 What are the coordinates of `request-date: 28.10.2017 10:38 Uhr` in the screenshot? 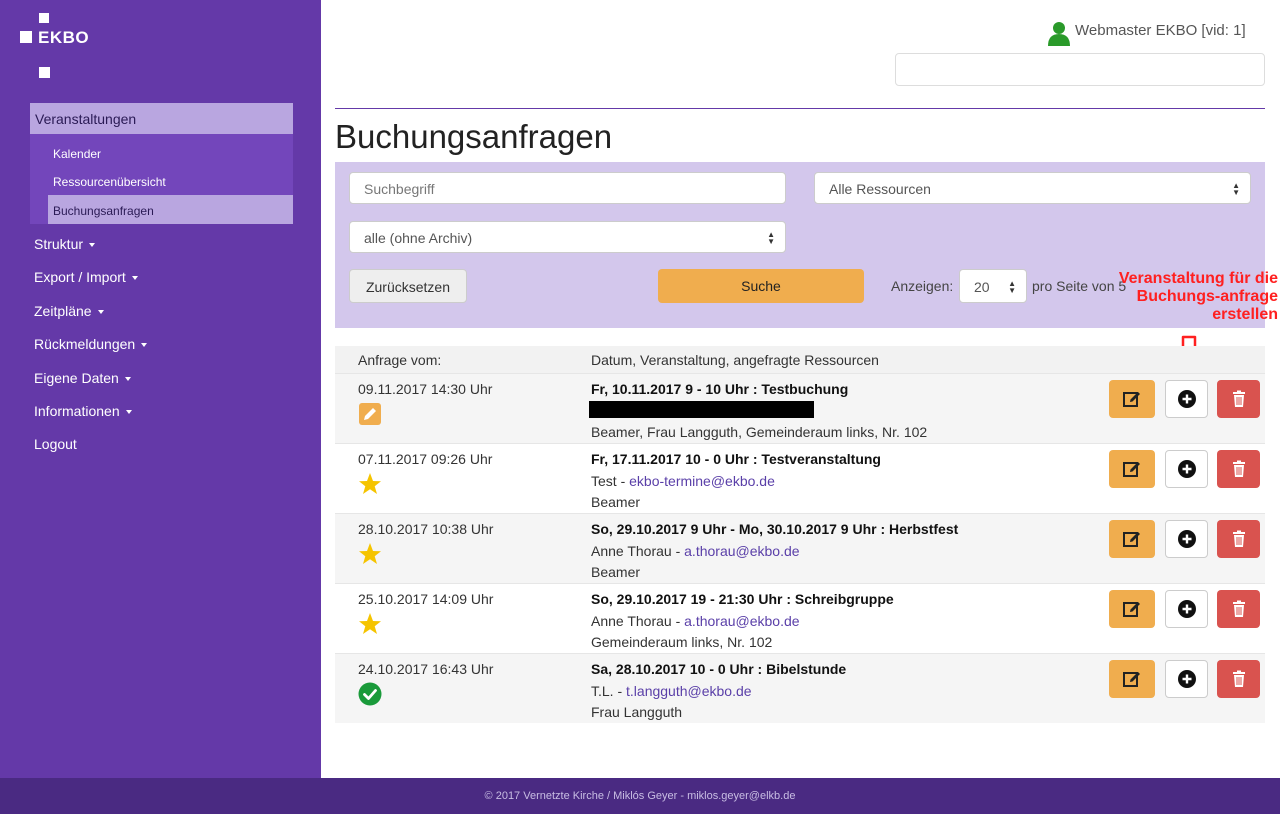 It's located at (426, 529).